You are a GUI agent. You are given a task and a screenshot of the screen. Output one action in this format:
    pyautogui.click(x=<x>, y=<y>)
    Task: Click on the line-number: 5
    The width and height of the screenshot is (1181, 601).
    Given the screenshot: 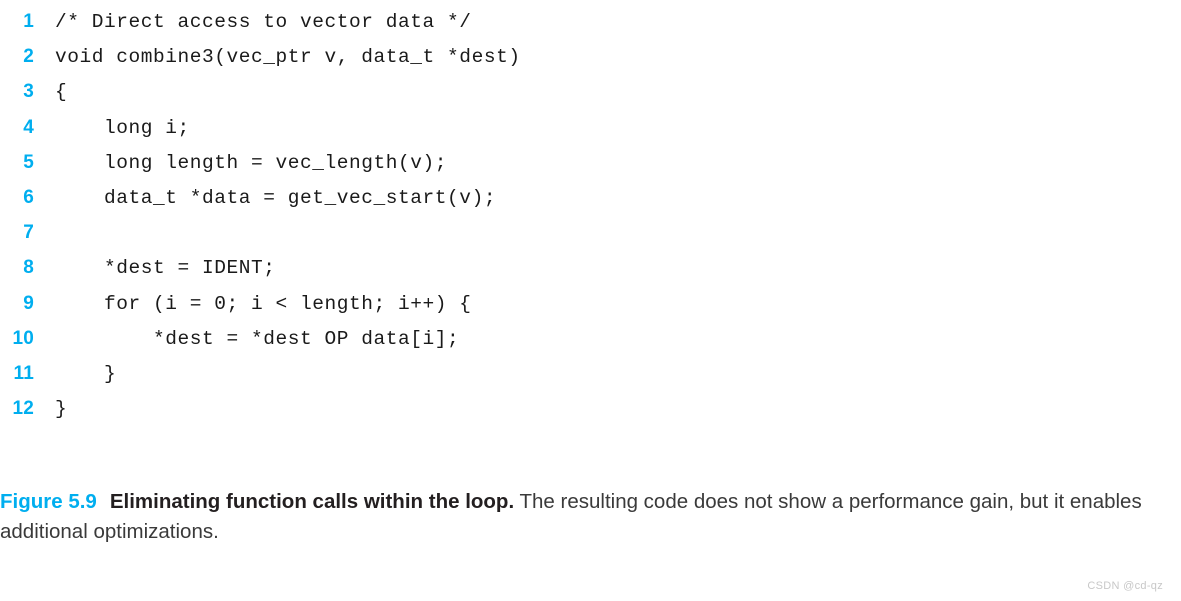 What is the action you would take?
    pyautogui.click(x=28, y=162)
    